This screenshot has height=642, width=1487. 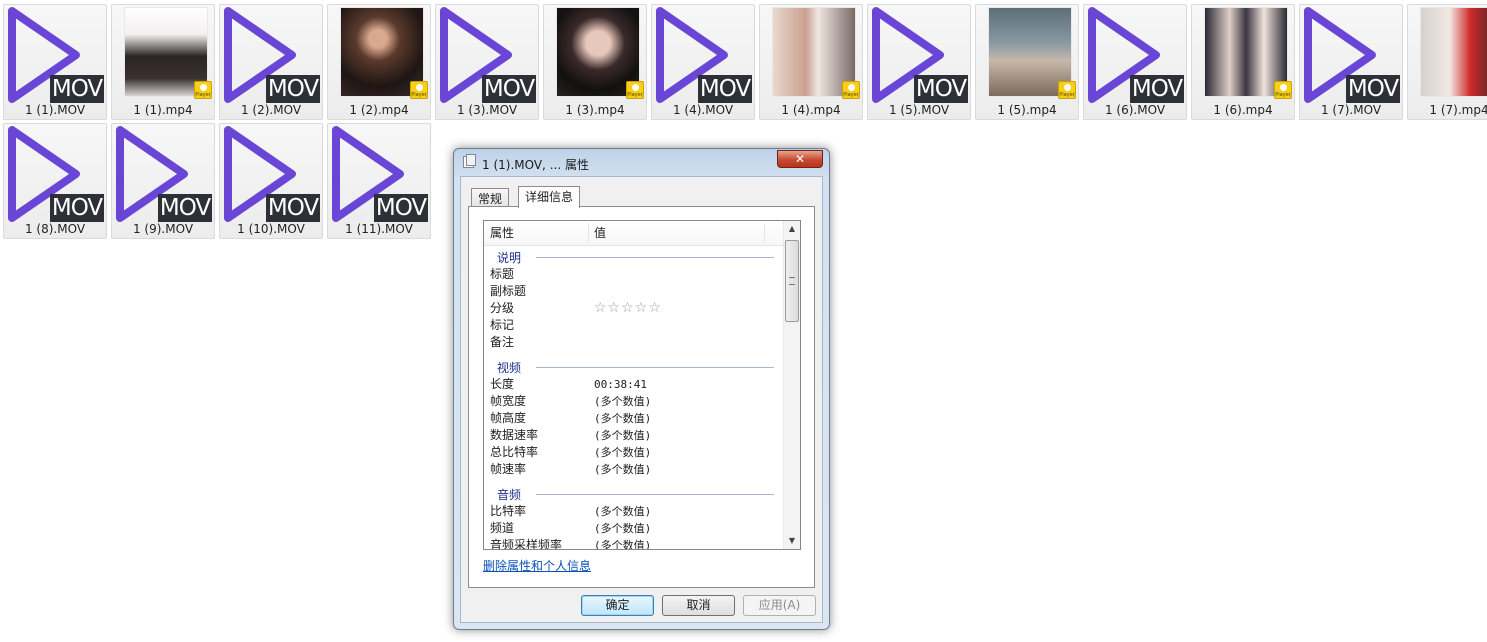 I want to click on property-row: 分级 ☆☆☆☆☆, so click(x=634, y=308).